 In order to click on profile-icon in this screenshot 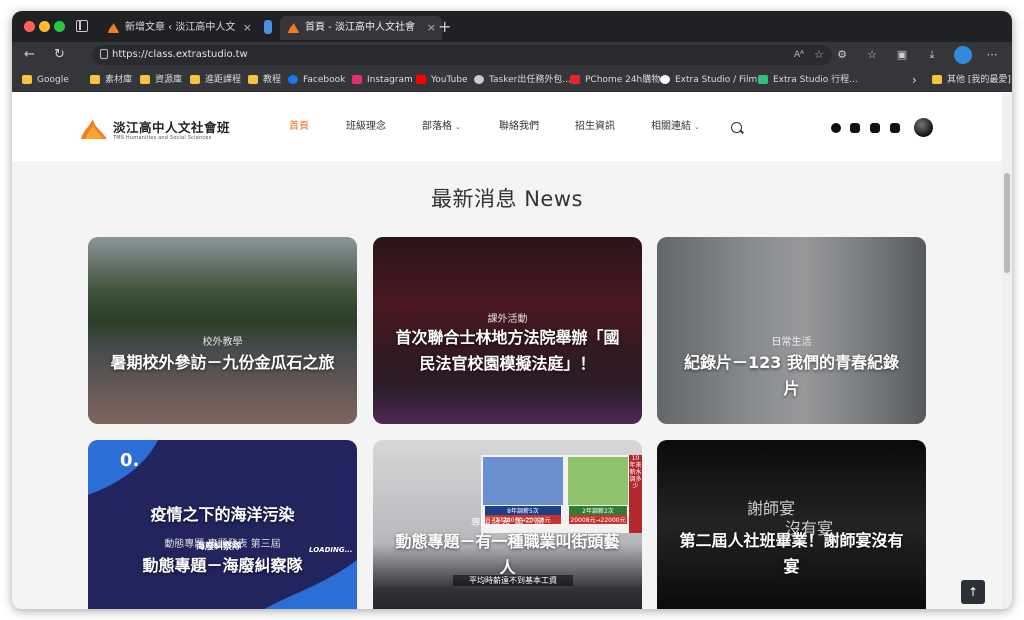, I will do `click(963, 55)`.